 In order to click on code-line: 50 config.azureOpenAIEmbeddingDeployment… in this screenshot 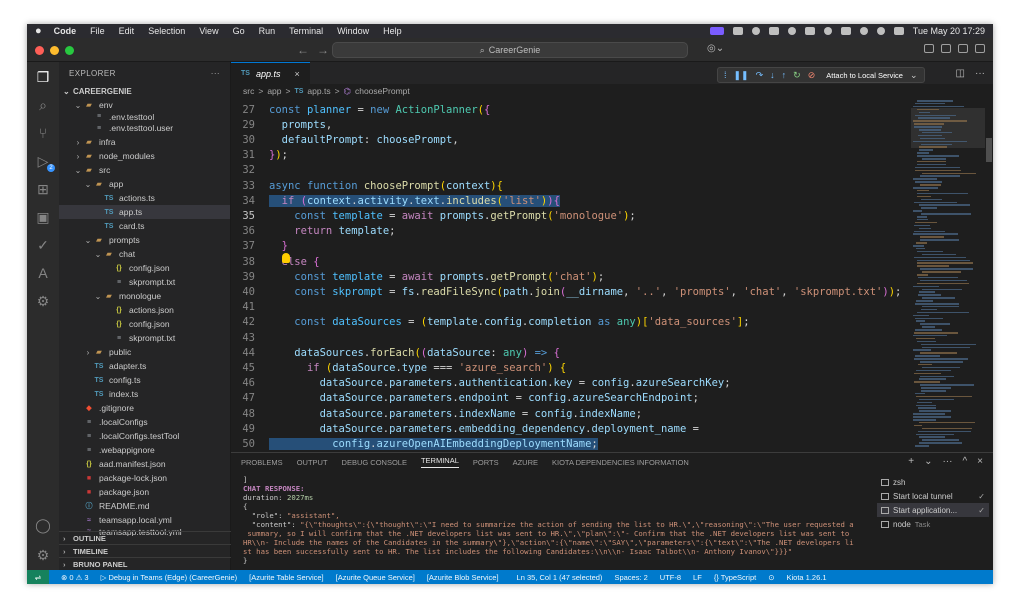, I will do `click(571, 443)`.